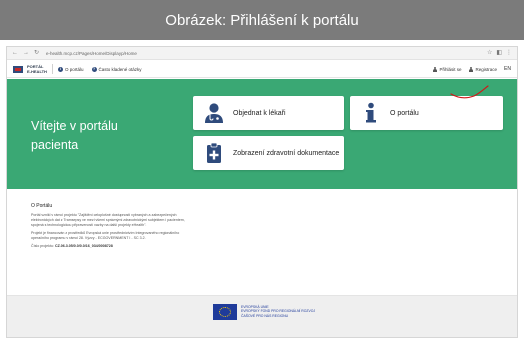  I want to click on star-icon: ☆, so click(489, 53).